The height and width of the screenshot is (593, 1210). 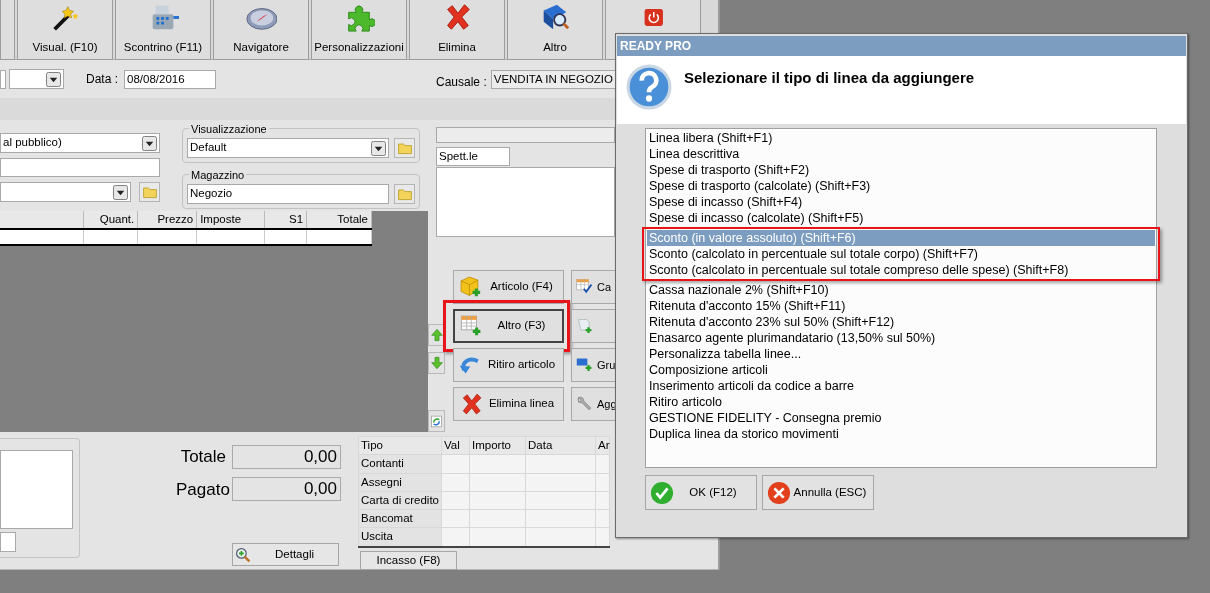 I want to click on column-header: Val, so click(x=455, y=445).